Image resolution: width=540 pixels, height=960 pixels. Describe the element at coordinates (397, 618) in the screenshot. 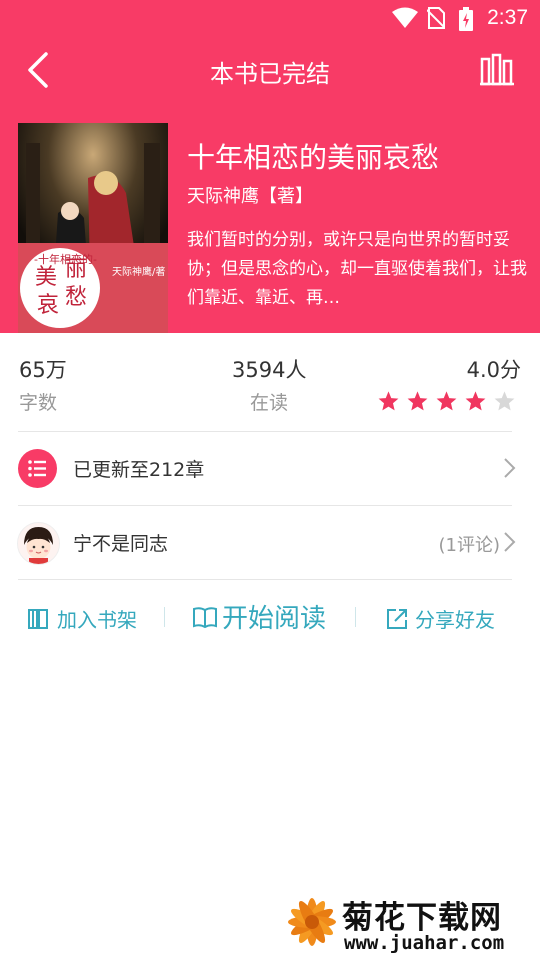

I see `share-icon` at that location.